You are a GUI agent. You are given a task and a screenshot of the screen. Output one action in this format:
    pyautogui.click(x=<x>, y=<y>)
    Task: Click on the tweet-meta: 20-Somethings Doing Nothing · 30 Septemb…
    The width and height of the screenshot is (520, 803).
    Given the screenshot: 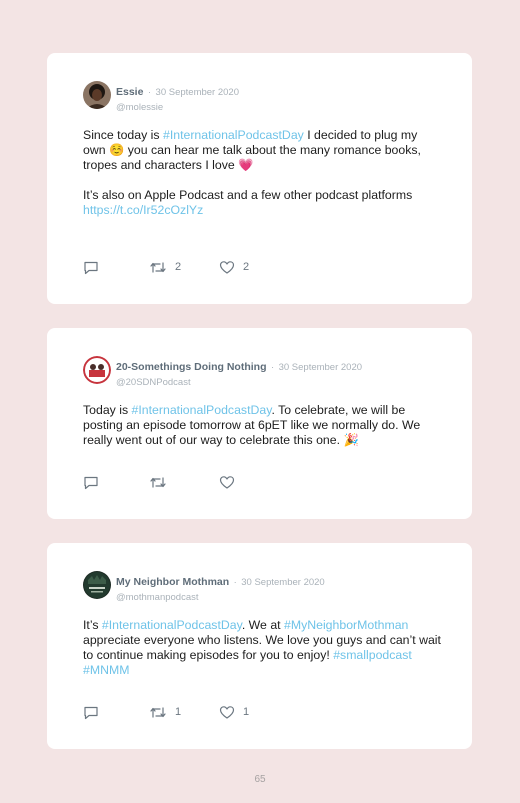 What is the action you would take?
    pyautogui.click(x=239, y=372)
    